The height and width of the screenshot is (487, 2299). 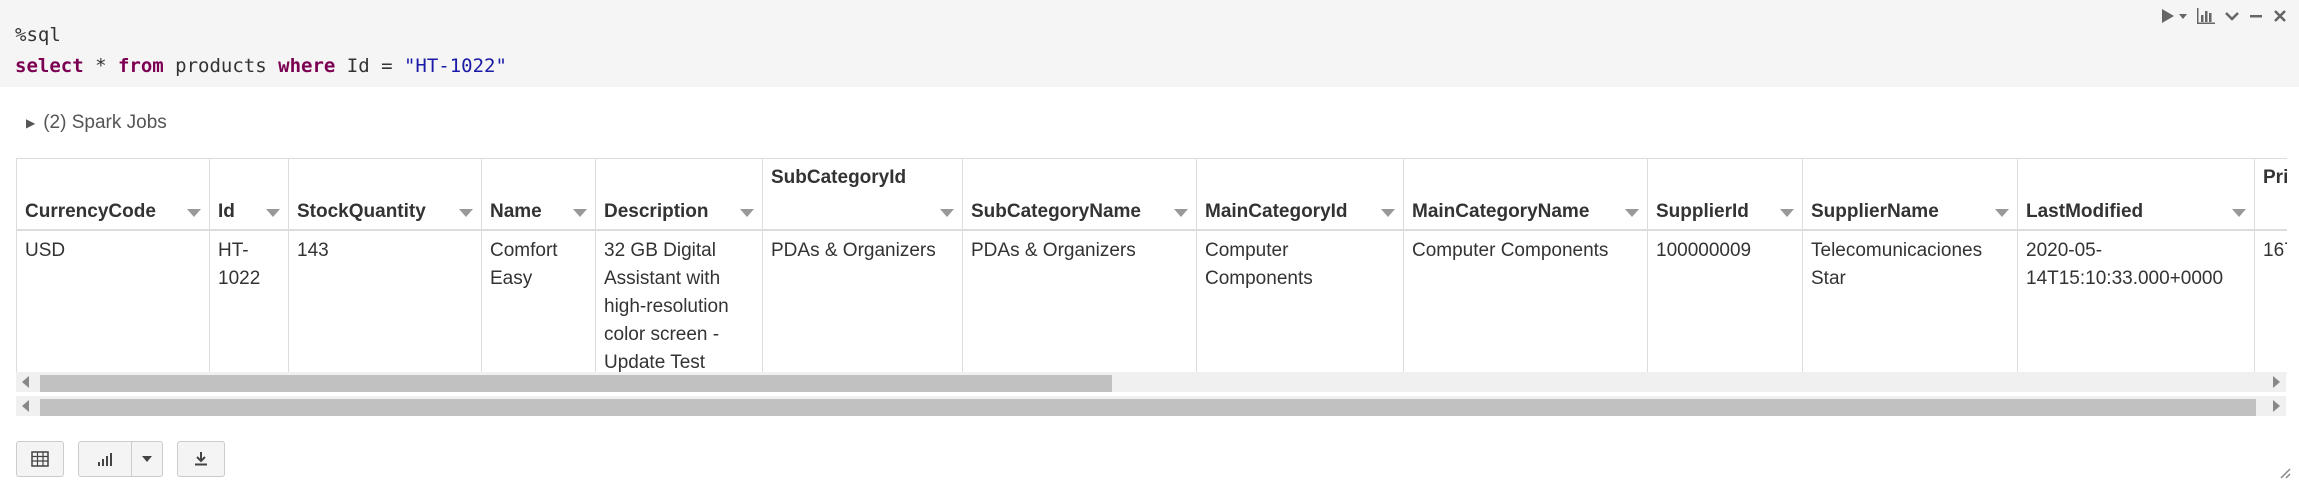 What do you see at coordinates (2136, 301) in the screenshot?
I see `table-cell: 2020-05-14T15:10:33.000+0000` at bounding box center [2136, 301].